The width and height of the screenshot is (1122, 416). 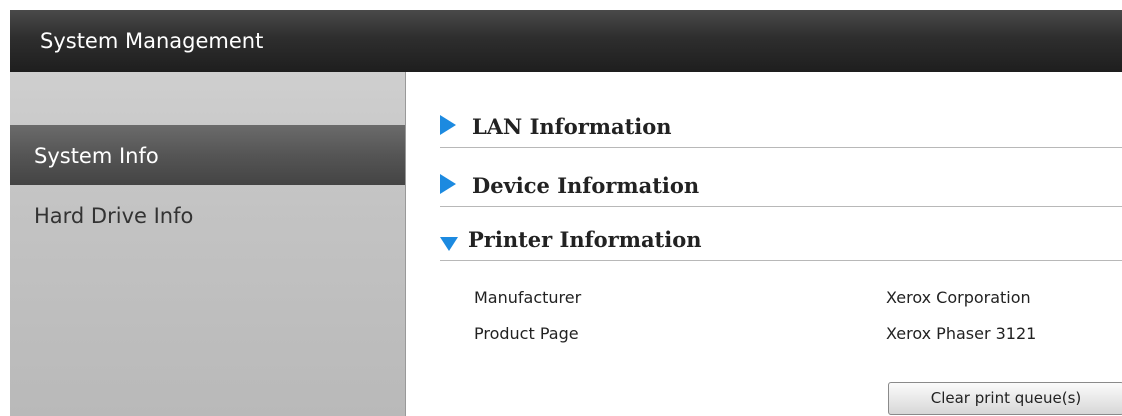 What do you see at coordinates (152, 41) in the screenshot?
I see `page-title: System Management` at bounding box center [152, 41].